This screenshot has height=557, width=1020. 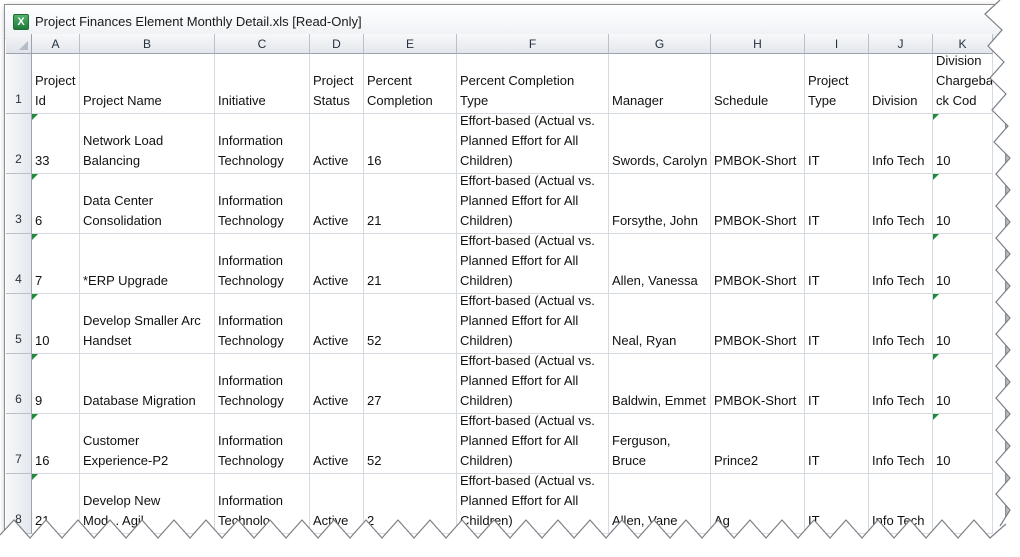 What do you see at coordinates (410, 44) in the screenshot?
I see `column-header-e: E` at bounding box center [410, 44].